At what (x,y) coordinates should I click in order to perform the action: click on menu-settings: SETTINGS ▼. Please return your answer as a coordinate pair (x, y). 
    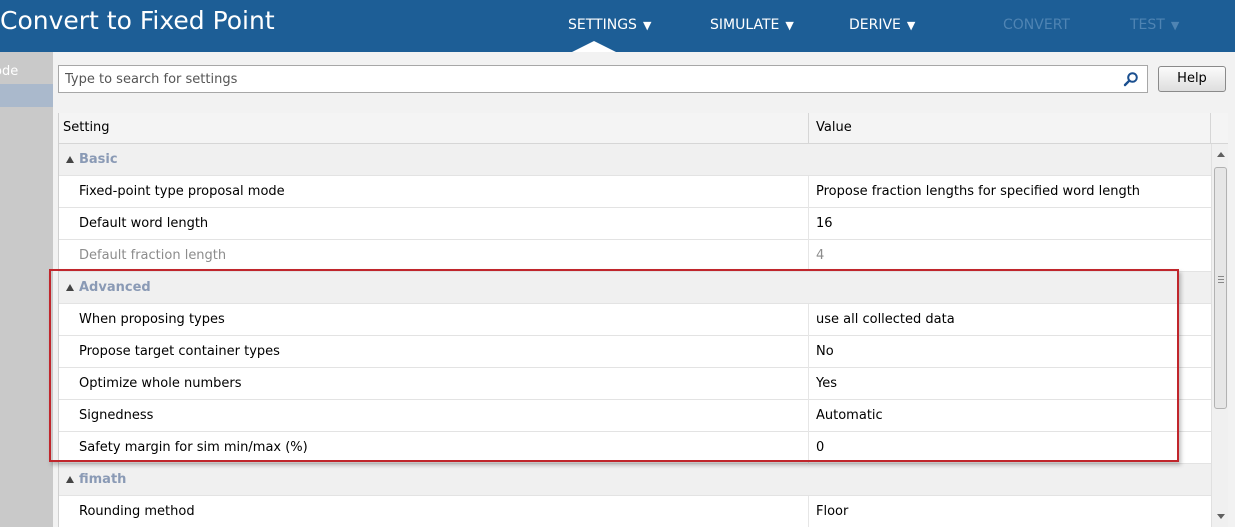
    Looking at the image, I should click on (609, 25).